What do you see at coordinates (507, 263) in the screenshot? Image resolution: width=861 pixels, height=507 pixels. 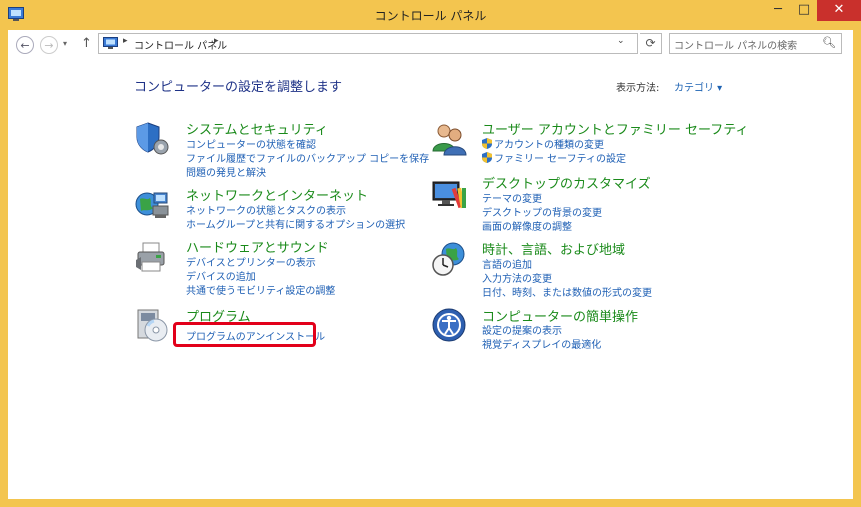 I see `link-add-language: 言語の追加` at bounding box center [507, 263].